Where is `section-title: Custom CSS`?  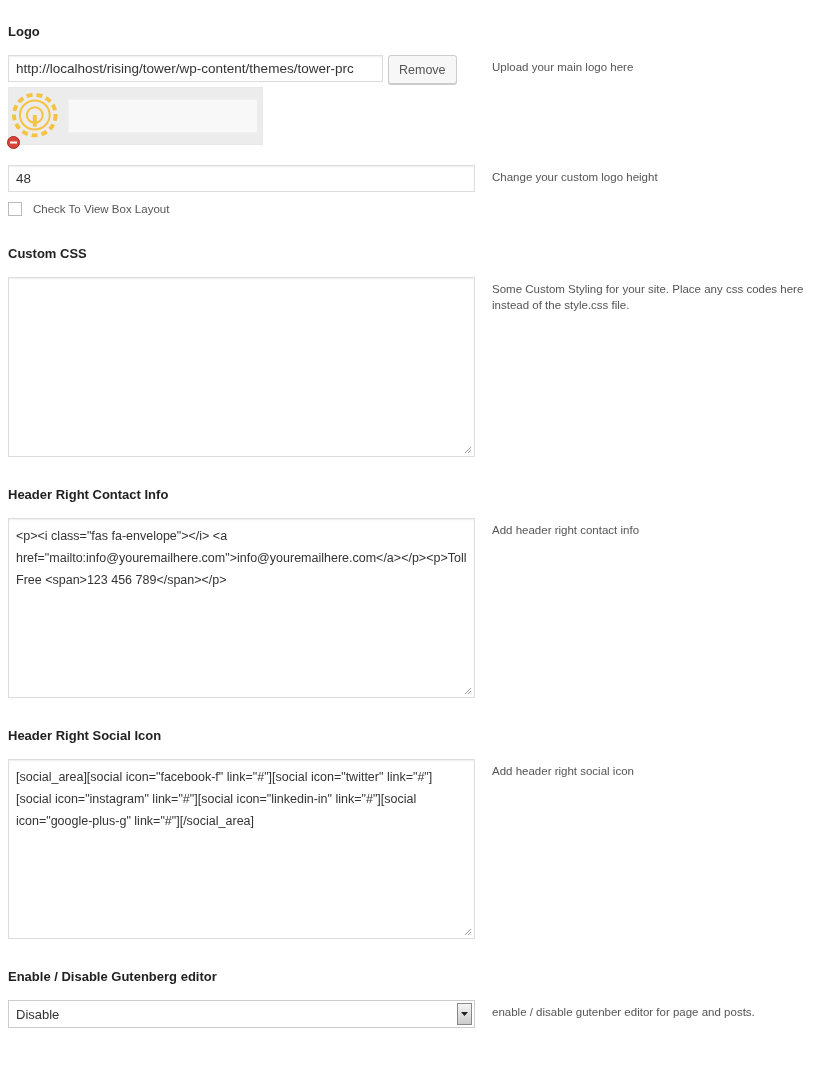
section-title: Custom CSS is located at coordinates (48, 254).